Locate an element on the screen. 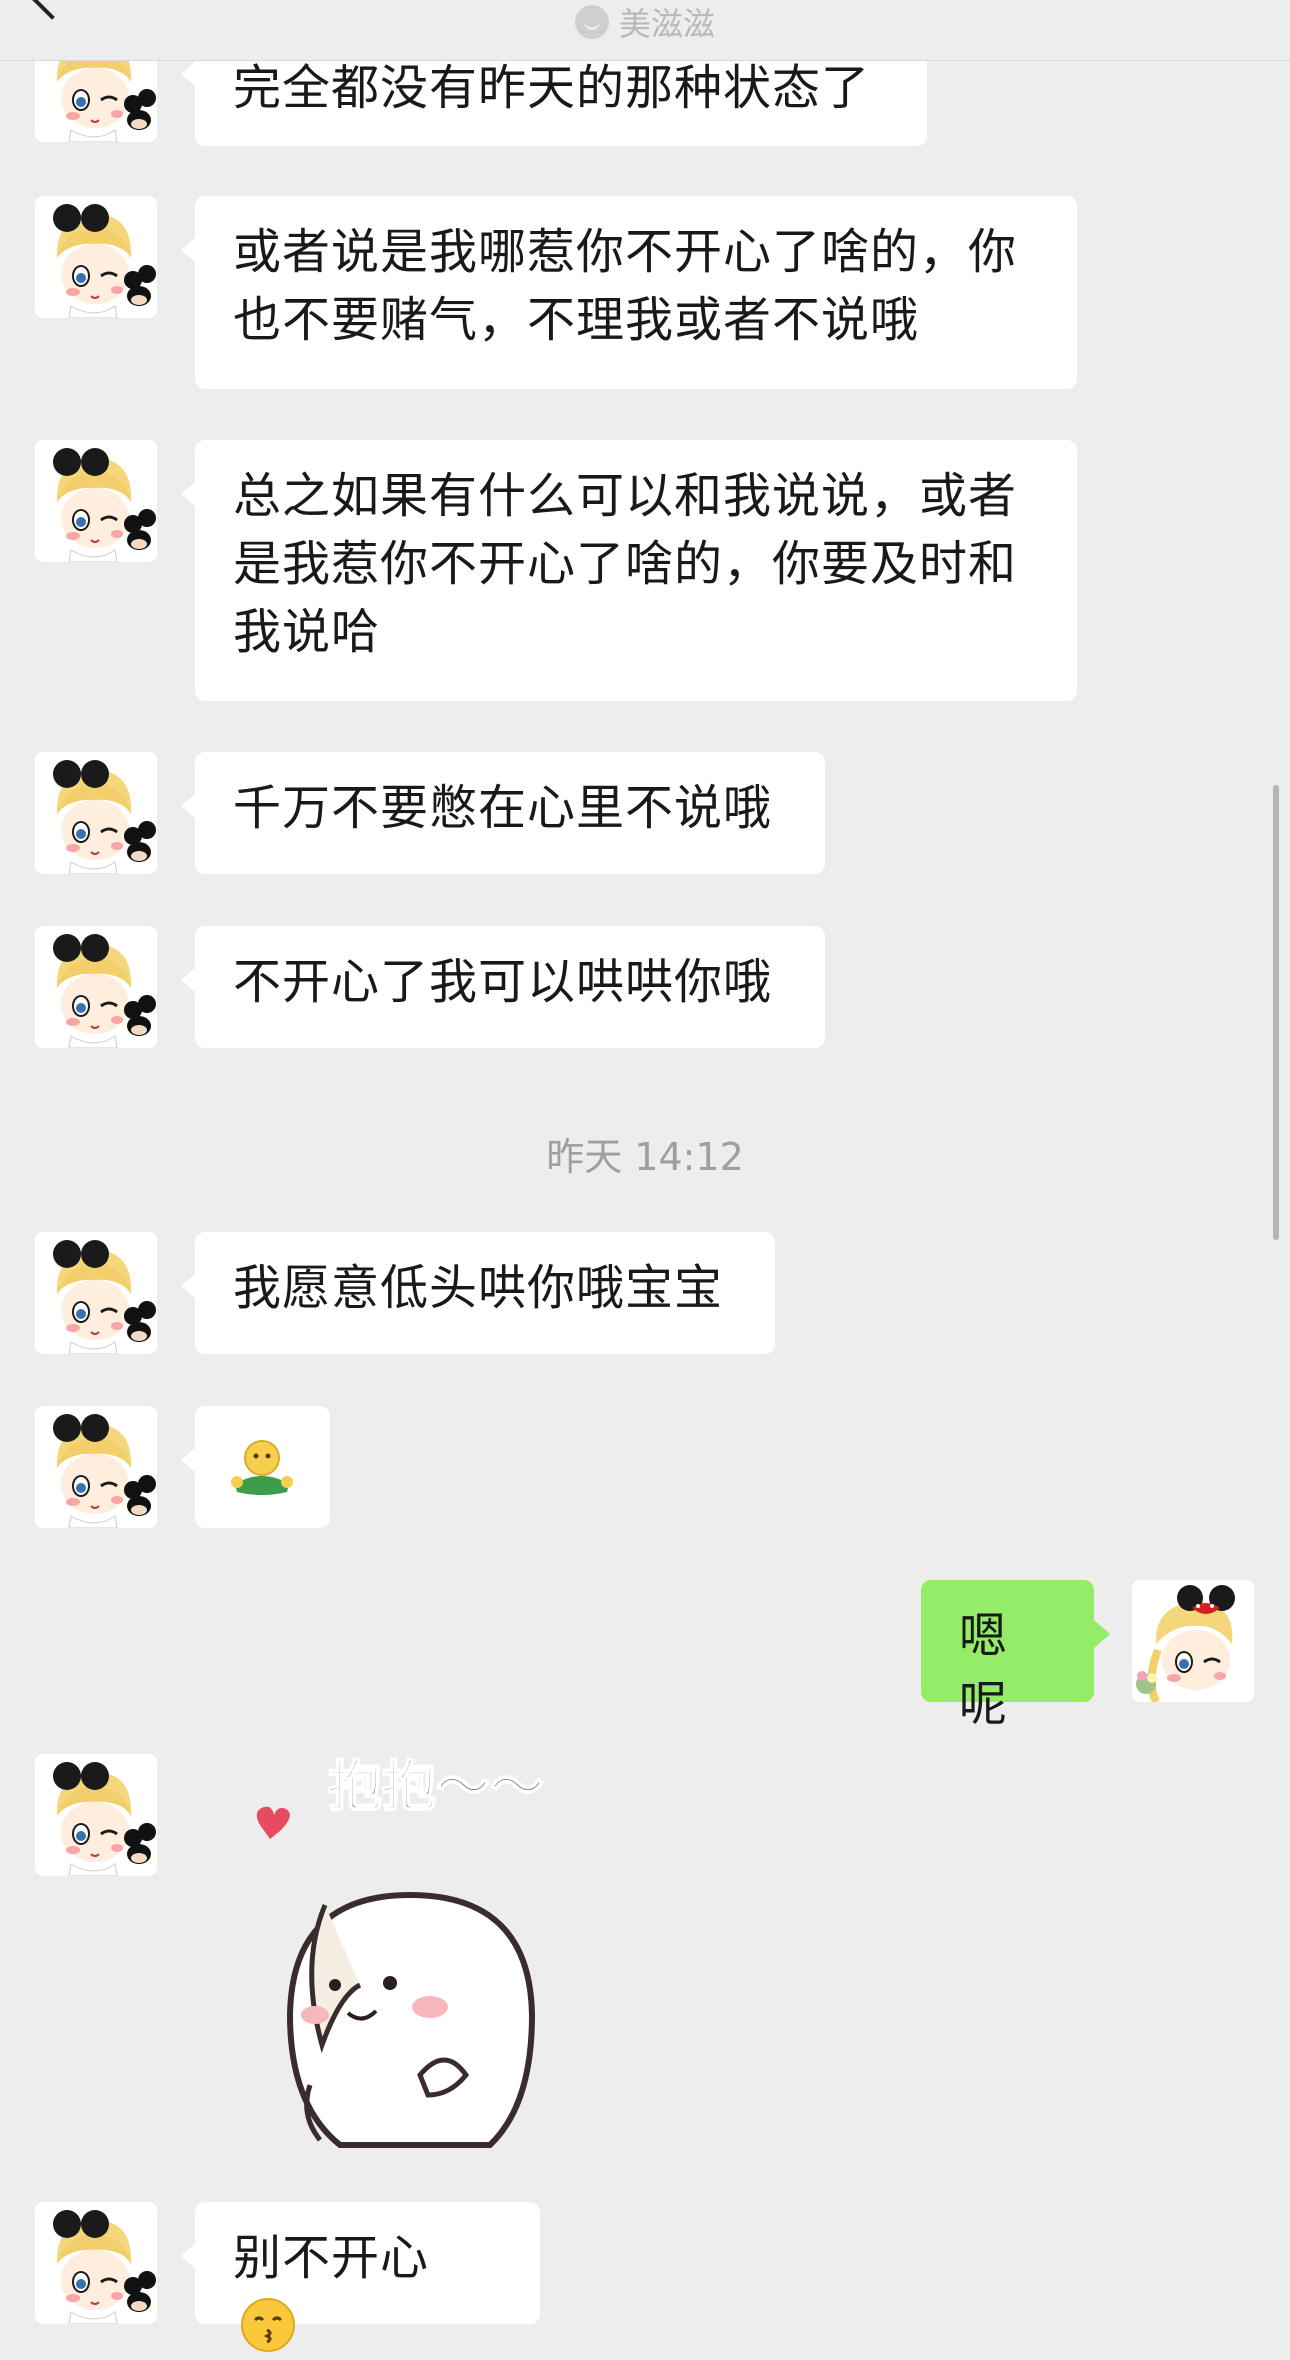 The height and width of the screenshot is (2360, 1290). message-text: 千万不要憋在心里不说哦 is located at coordinates (503, 808).